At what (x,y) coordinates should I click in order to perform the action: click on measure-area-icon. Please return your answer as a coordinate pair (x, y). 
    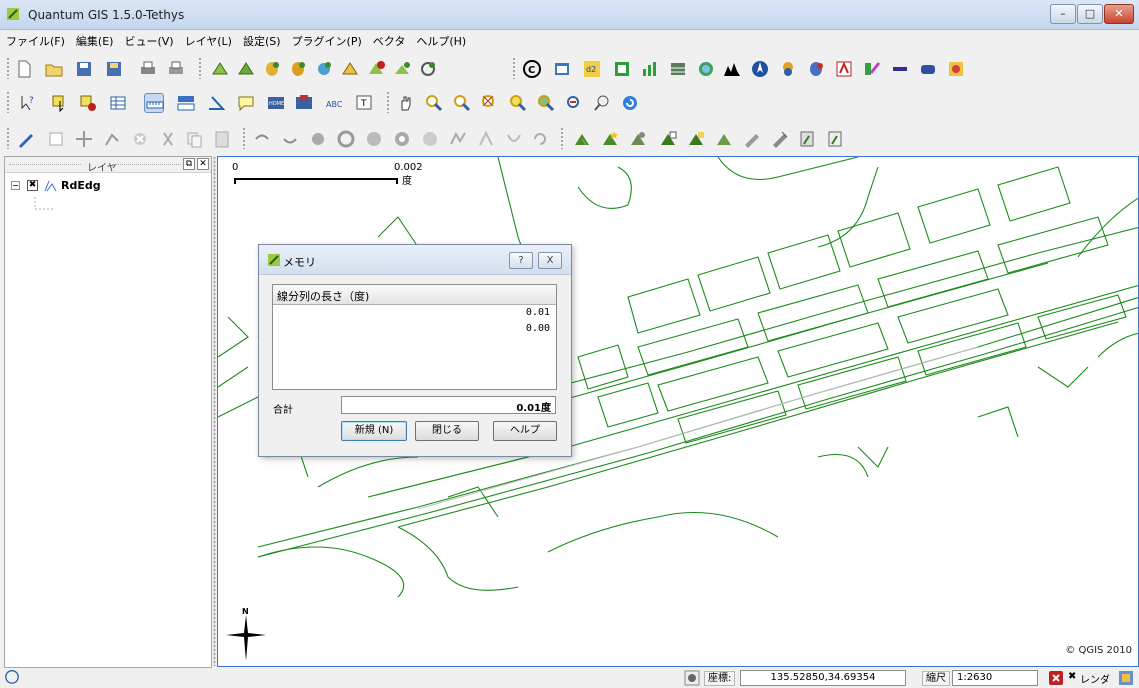
    Looking at the image, I should click on (186, 103).